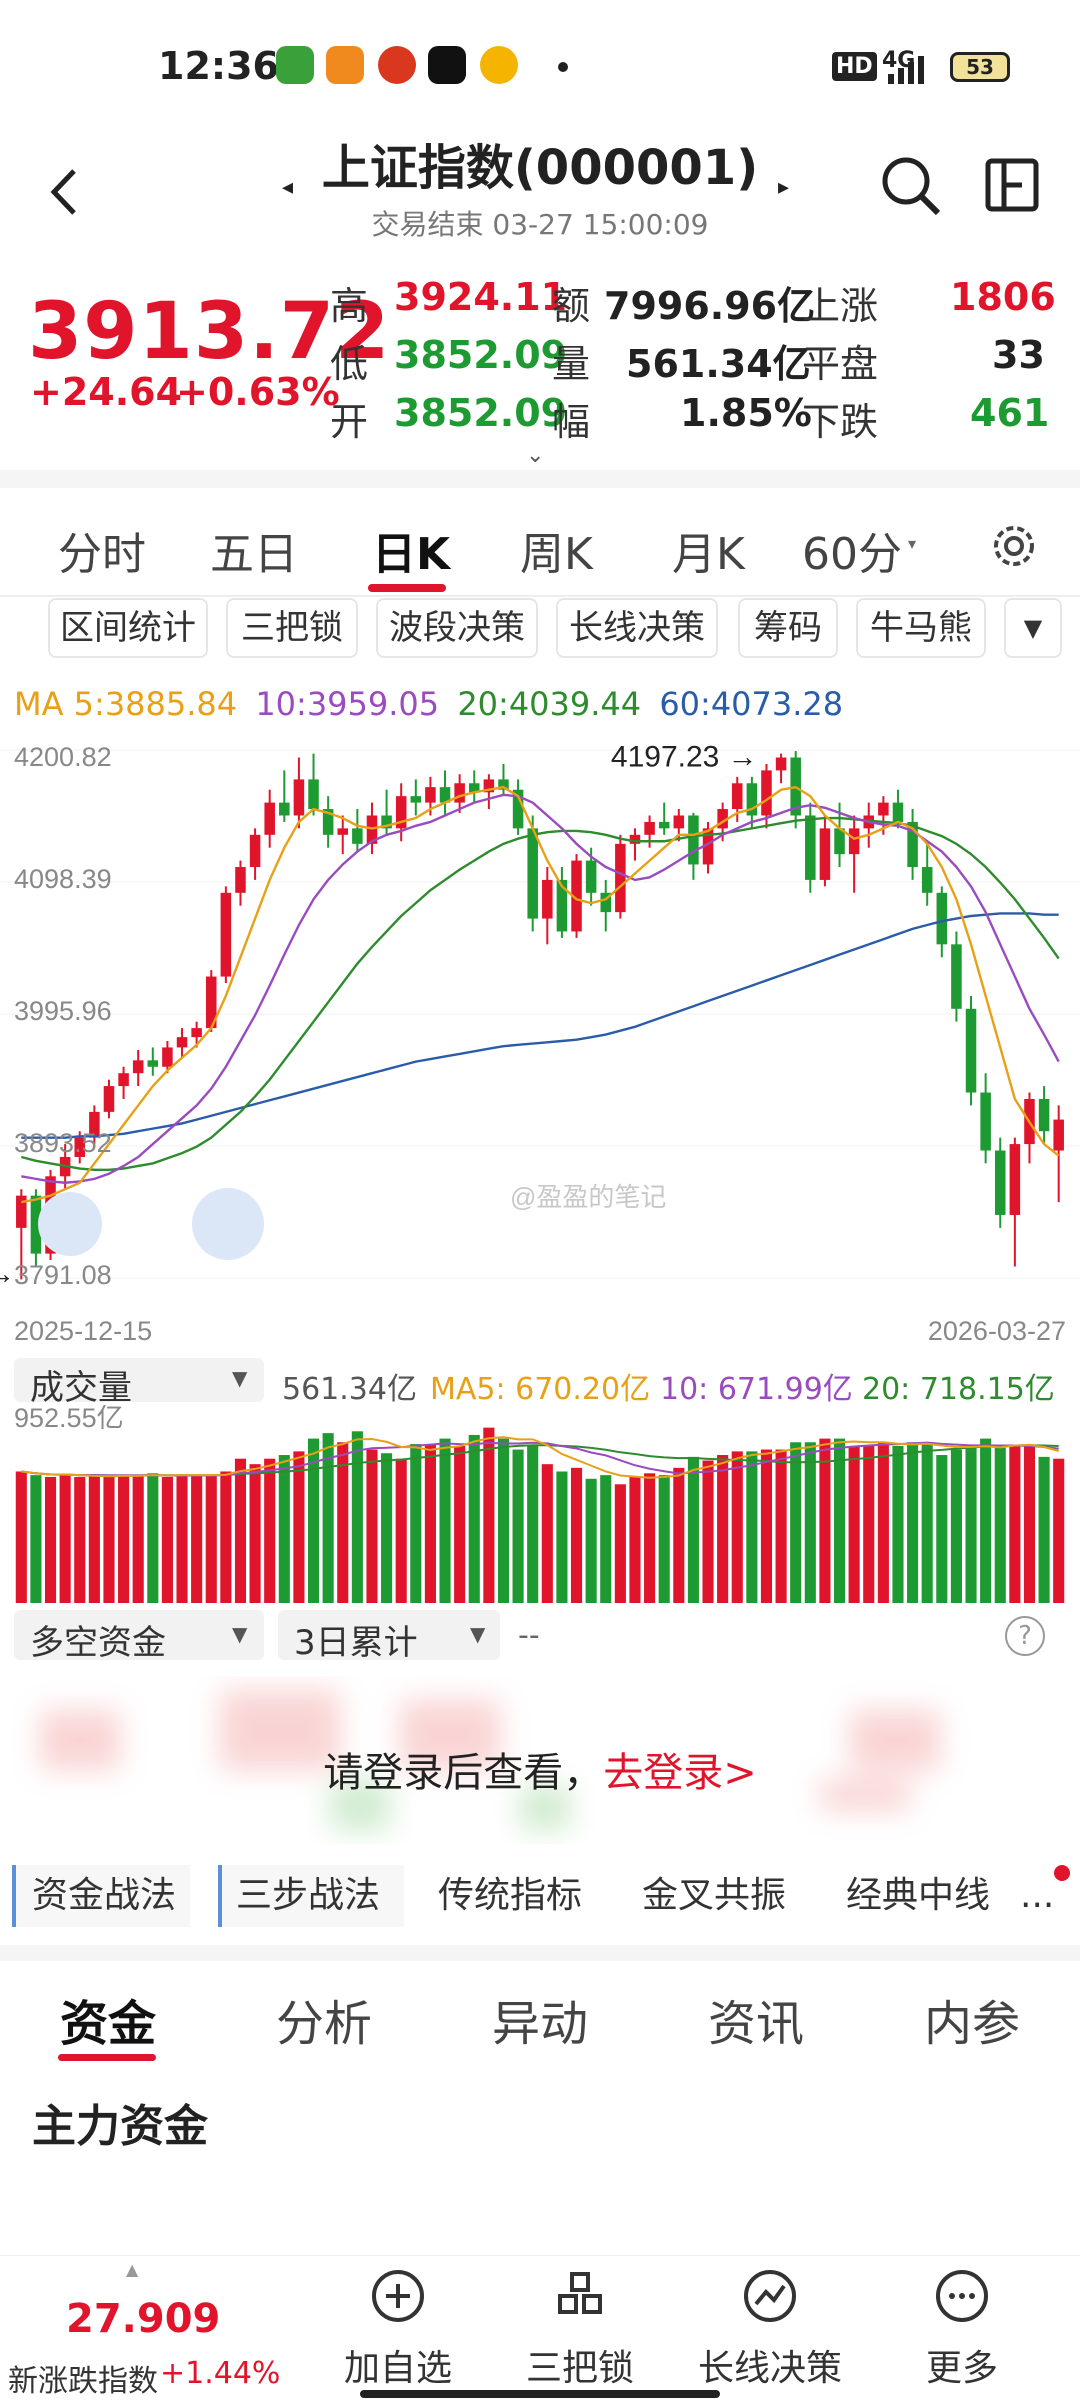 This screenshot has width=1080, height=2400. I want to click on tab-monthly-k: 月K, so click(708, 550).